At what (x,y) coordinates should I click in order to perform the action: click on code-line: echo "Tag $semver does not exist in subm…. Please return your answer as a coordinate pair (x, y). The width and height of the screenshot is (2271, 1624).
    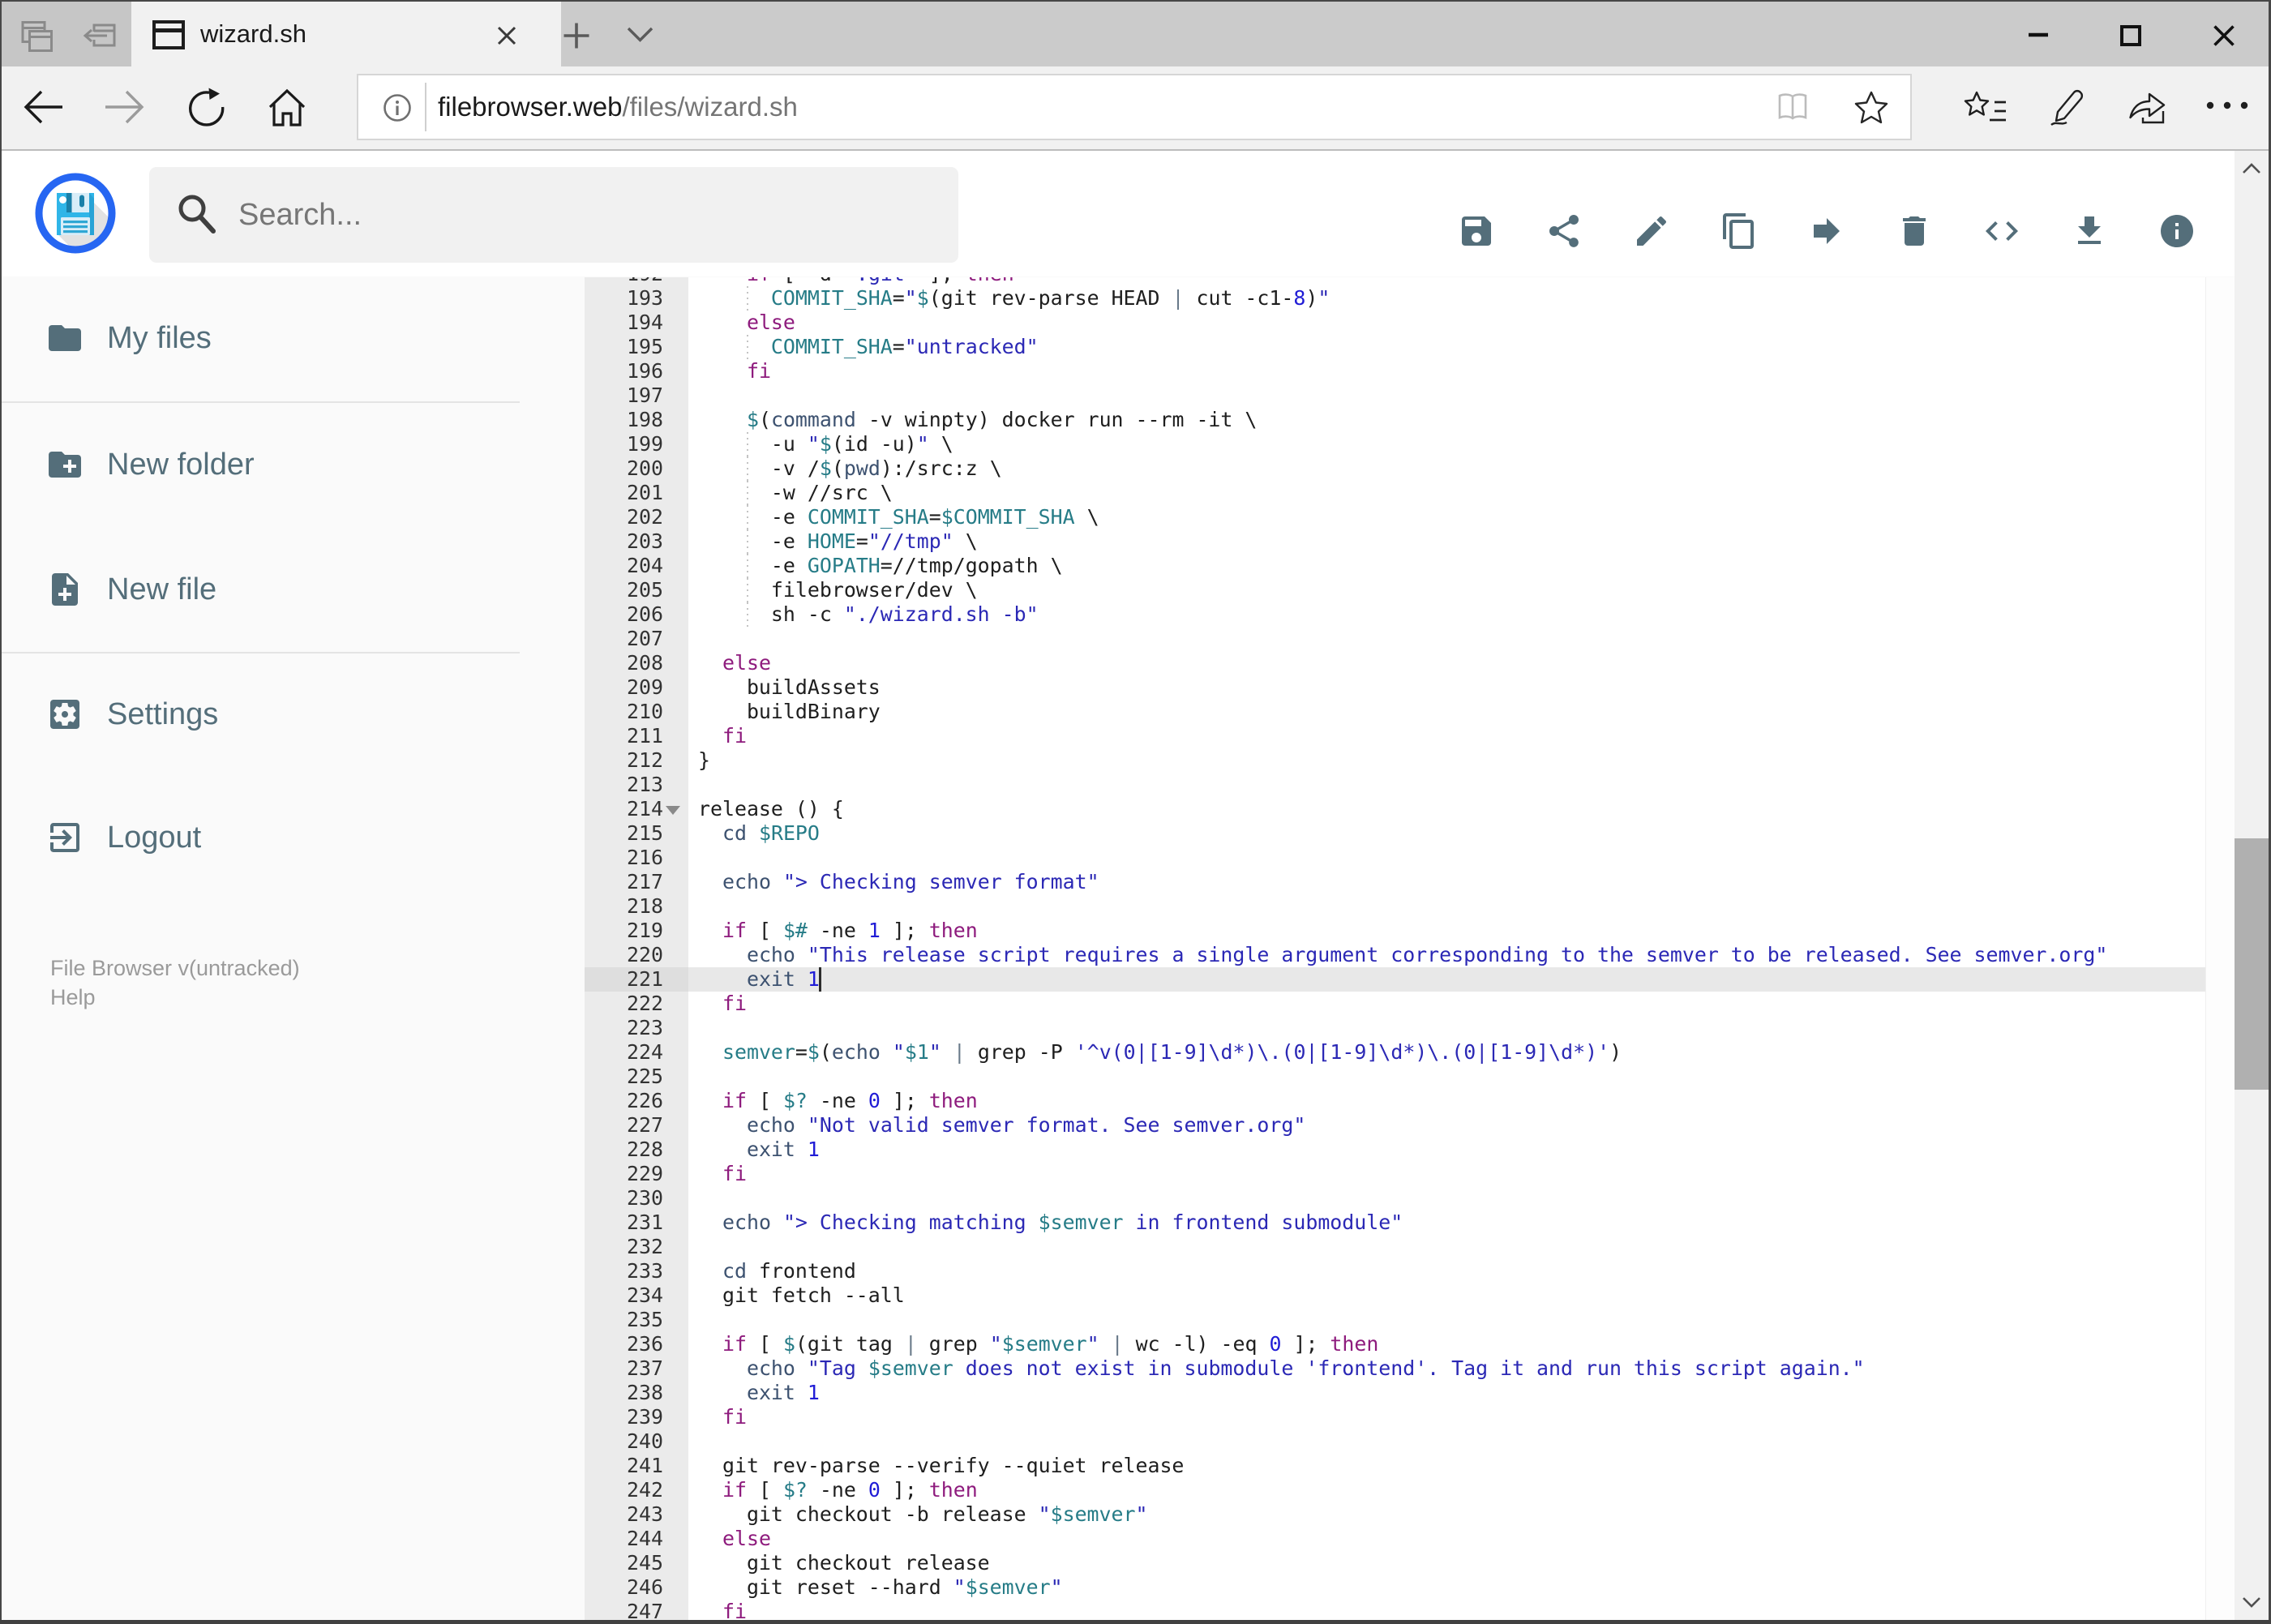
    Looking at the image, I should click on (1446, 1368).